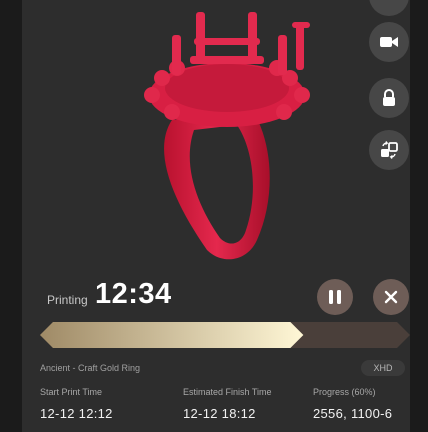 This screenshot has width=428, height=432. What do you see at coordinates (344, 392) in the screenshot?
I see `progress-label: Progress (60%)` at bounding box center [344, 392].